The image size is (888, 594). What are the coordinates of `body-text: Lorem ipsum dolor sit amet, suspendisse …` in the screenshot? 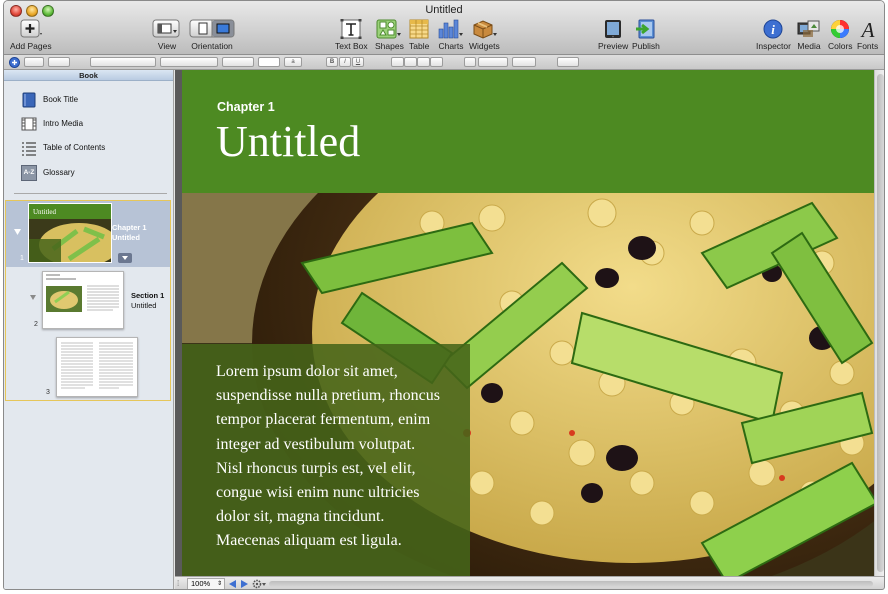 It's located at (341, 457).